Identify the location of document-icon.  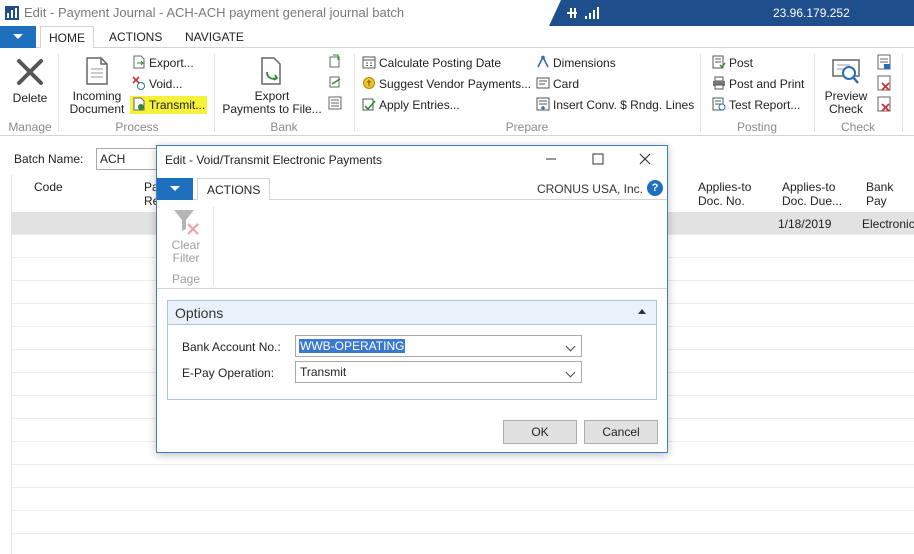
(97, 71).